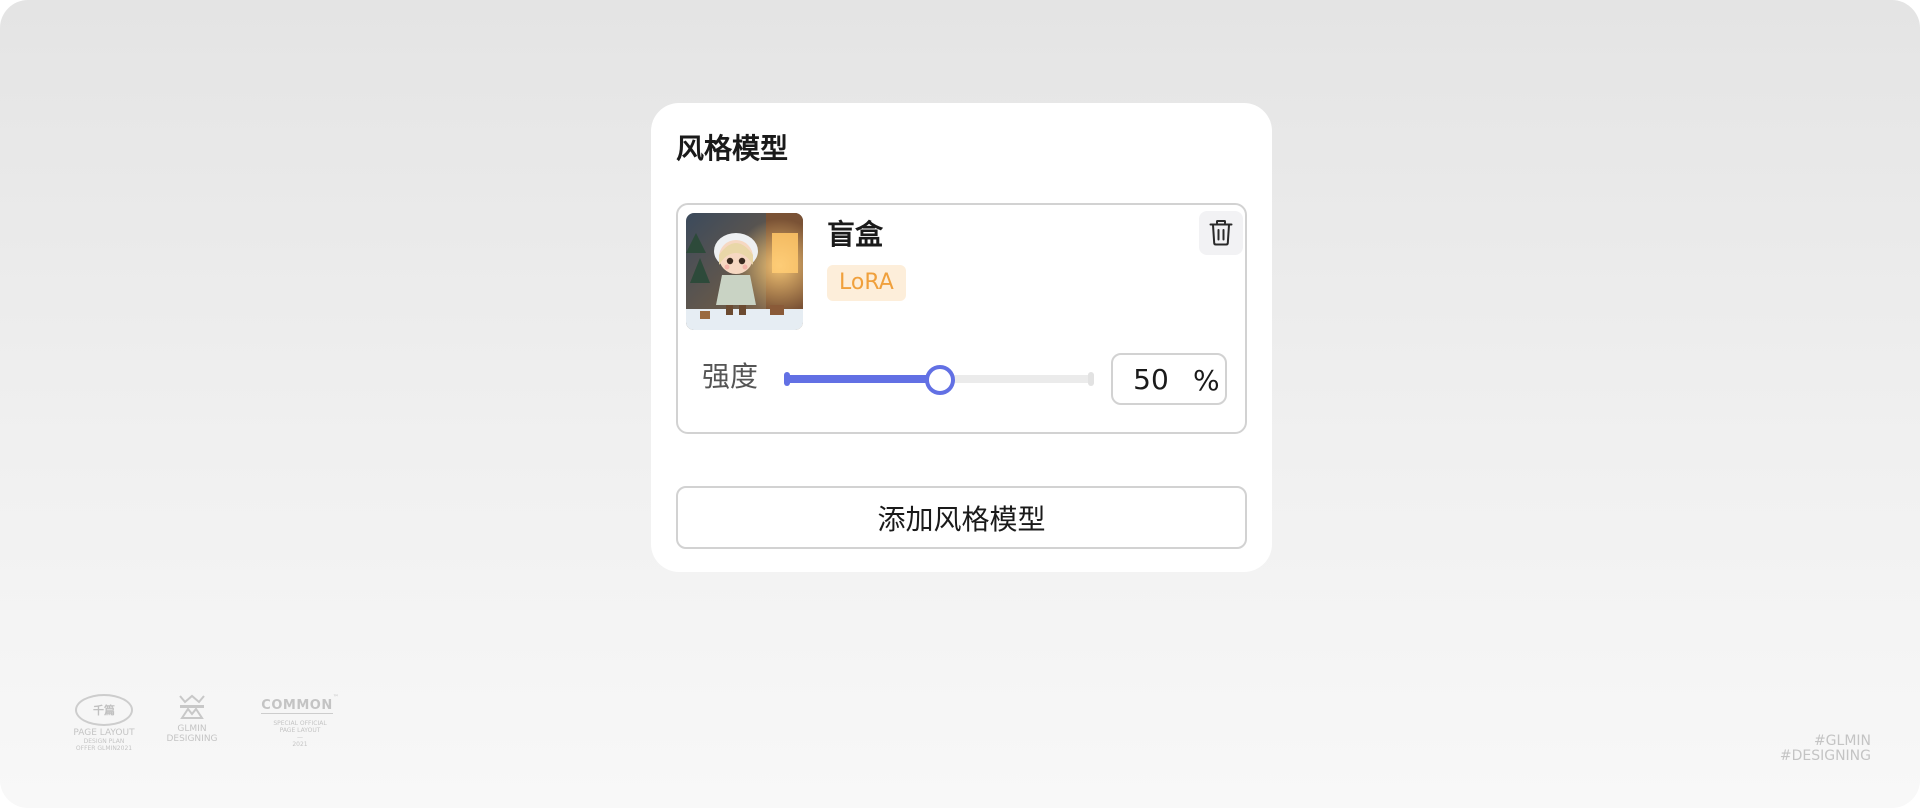 This screenshot has width=1920, height=808. I want to click on hashtag: #GLMIN, so click(1842, 741).